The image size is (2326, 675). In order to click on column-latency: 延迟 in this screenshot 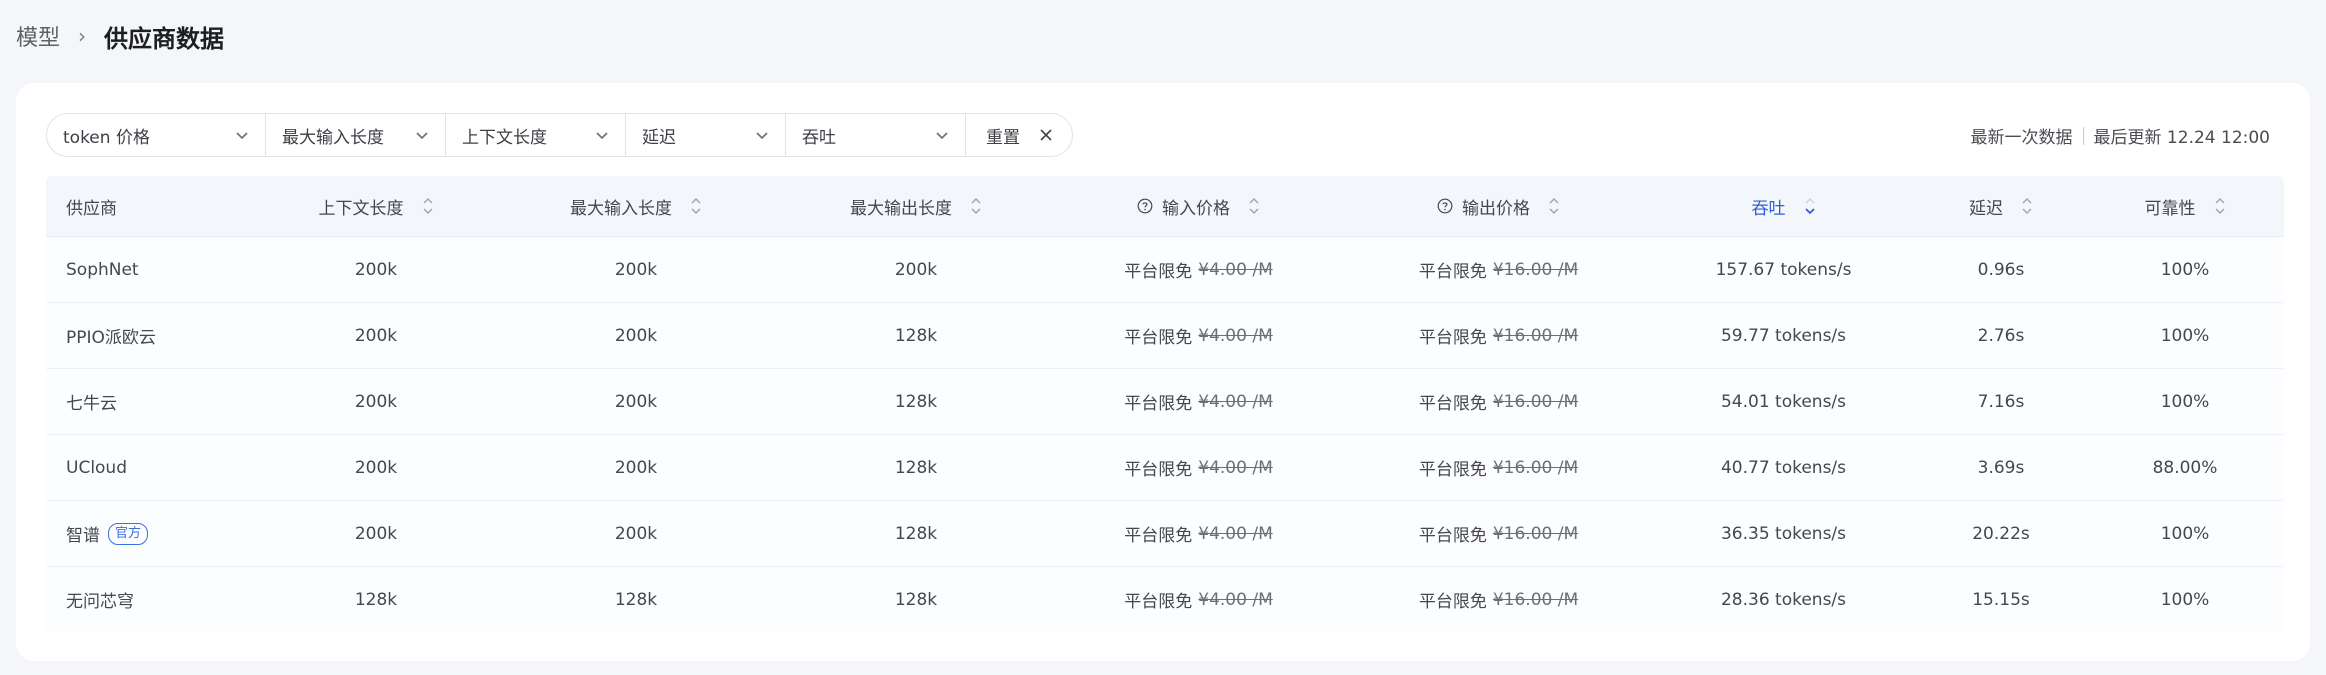, I will do `click(2001, 206)`.